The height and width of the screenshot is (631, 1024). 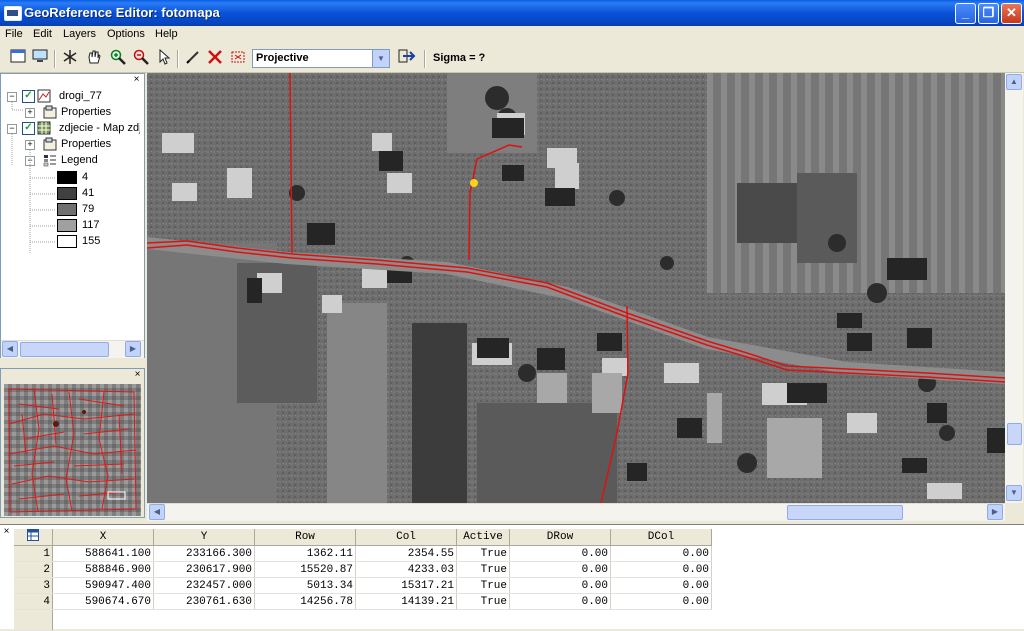 What do you see at coordinates (204, 569) in the screenshot?
I see `cell-y: 230617.900` at bounding box center [204, 569].